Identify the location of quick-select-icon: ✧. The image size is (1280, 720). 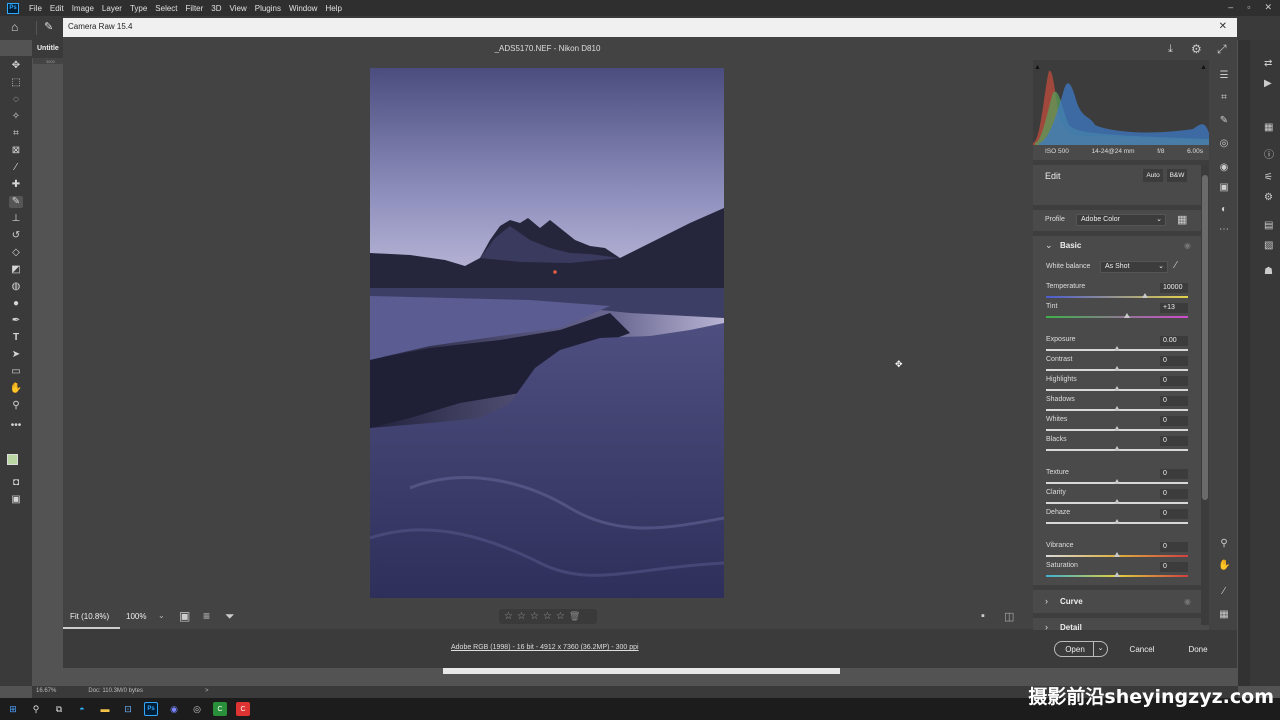
(16, 117).